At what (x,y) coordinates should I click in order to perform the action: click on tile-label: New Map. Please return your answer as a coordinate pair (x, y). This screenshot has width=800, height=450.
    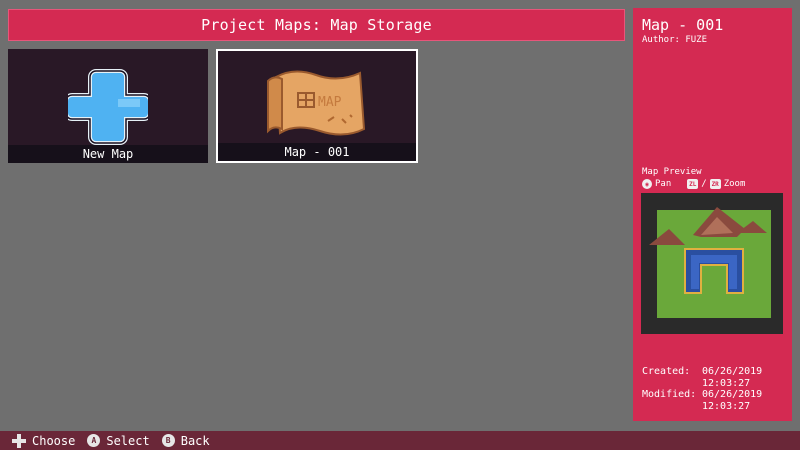
    Looking at the image, I should click on (108, 154).